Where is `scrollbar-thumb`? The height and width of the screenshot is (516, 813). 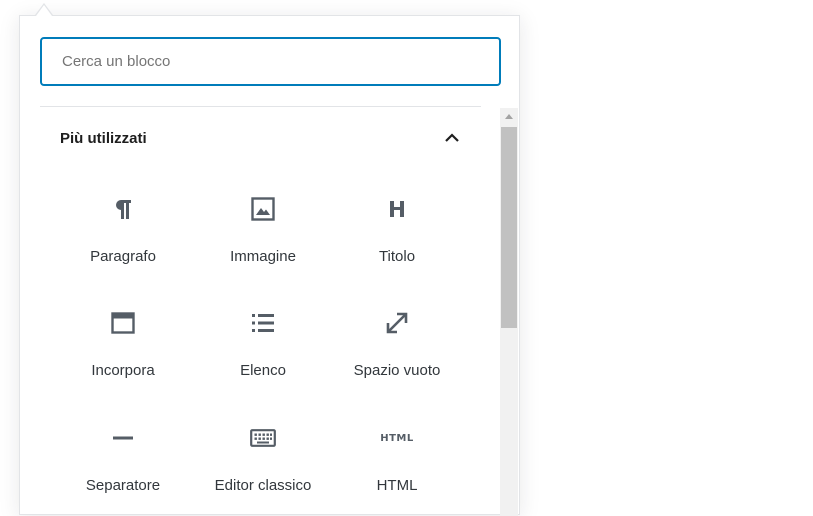 scrollbar-thumb is located at coordinates (509, 227).